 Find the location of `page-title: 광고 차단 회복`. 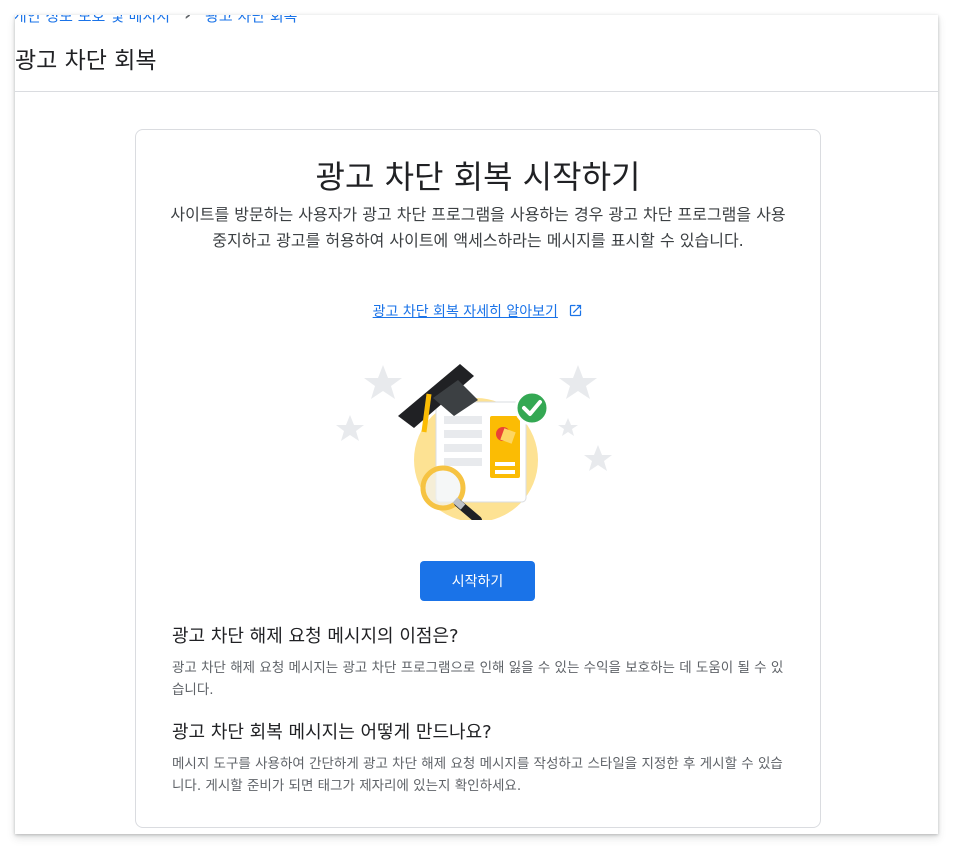

page-title: 광고 차단 회복 is located at coordinates (86, 61).